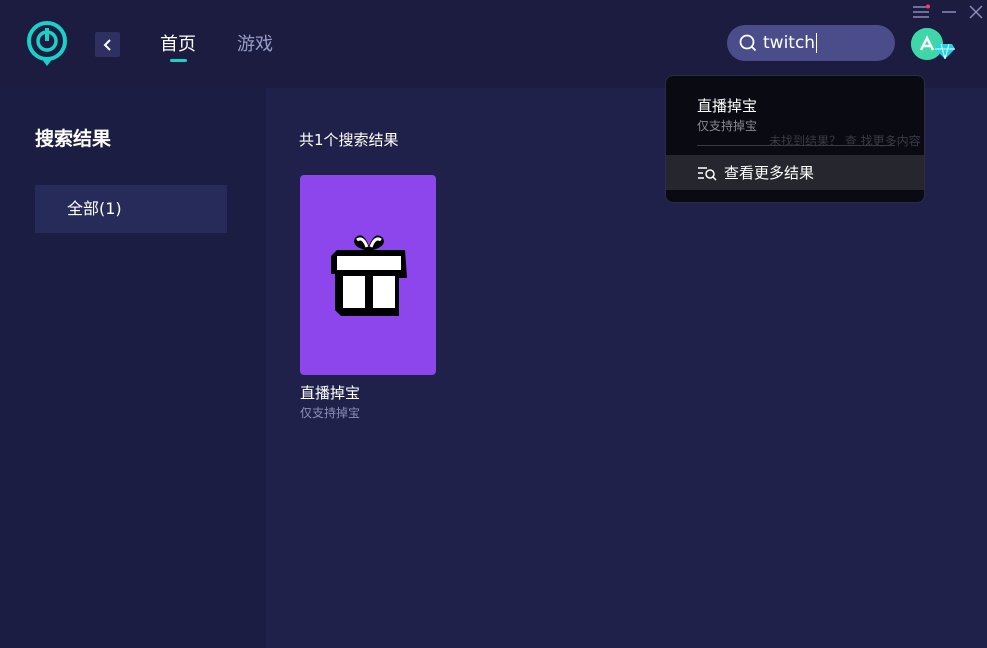 The height and width of the screenshot is (648, 987). Describe the element at coordinates (349, 140) in the screenshot. I see `result-count: 共1个搜索结果` at that location.